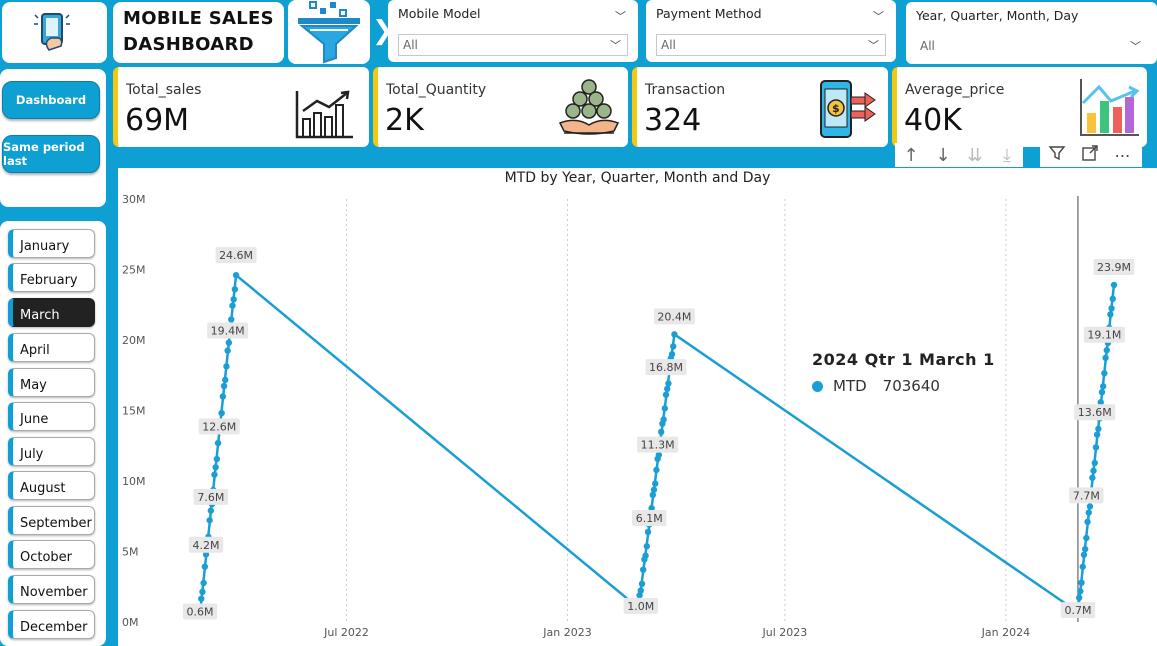  Describe the element at coordinates (1007, 155) in the screenshot. I see `expand-hierarchy-icon: ⤓` at that location.